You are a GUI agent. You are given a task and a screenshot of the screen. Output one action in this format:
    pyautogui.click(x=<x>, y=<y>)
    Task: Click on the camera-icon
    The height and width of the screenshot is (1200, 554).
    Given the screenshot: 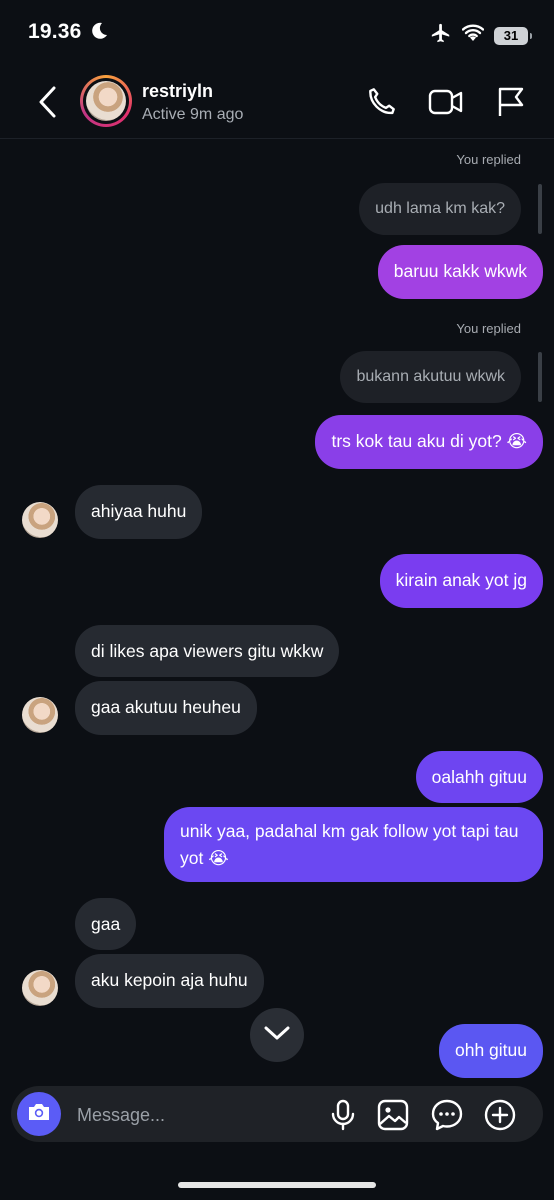 What is the action you would take?
    pyautogui.click(x=39, y=1114)
    